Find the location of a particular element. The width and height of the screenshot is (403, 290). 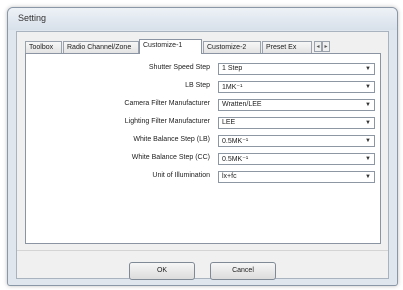

lb-step-dropdown: 1MK⁻¹ ▼ is located at coordinates (296, 87).